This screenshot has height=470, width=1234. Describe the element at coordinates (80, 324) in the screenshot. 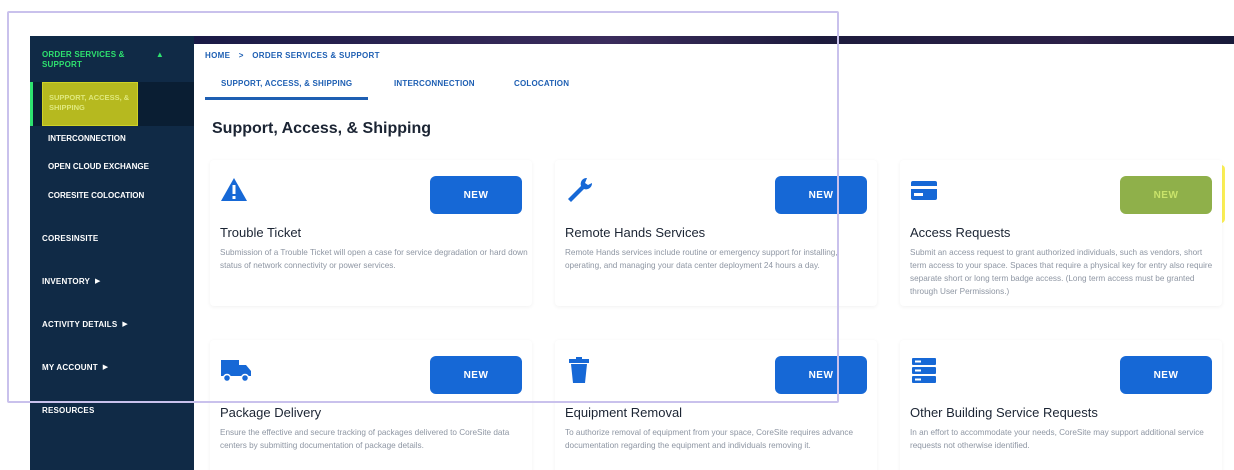

I see `sidebar-section-label: ACTIVITY DETAILS` at that location.